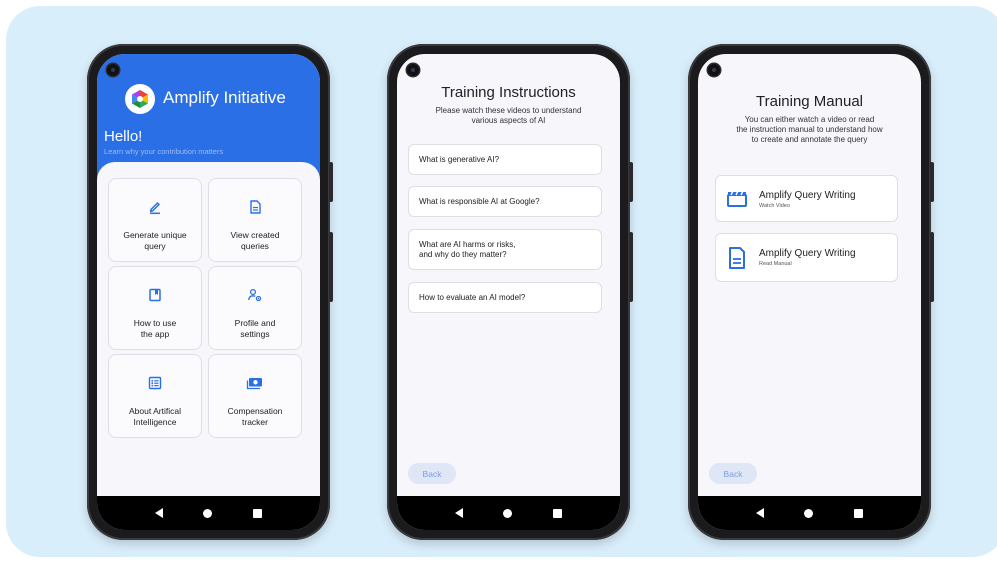  What do you see at coordinates (140, 99) in the screenshot?
I see `app-logo-icon` at bounding box center [140, 99].